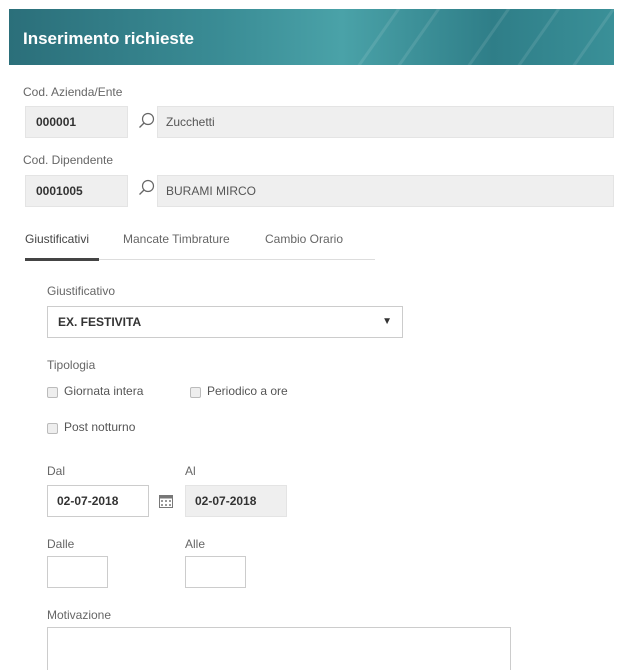 Image resolution: width=622 pixels, height=670 pixels. I want to click on giornata-intera-checkbox, so click(52, 392).